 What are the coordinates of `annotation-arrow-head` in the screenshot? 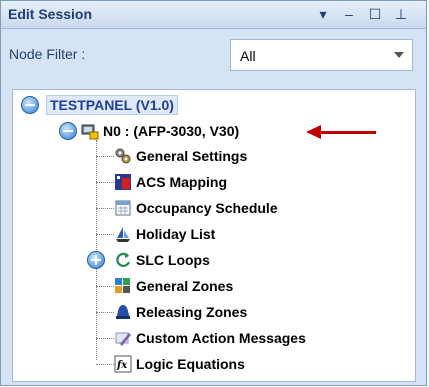 It's located at (313, 132).